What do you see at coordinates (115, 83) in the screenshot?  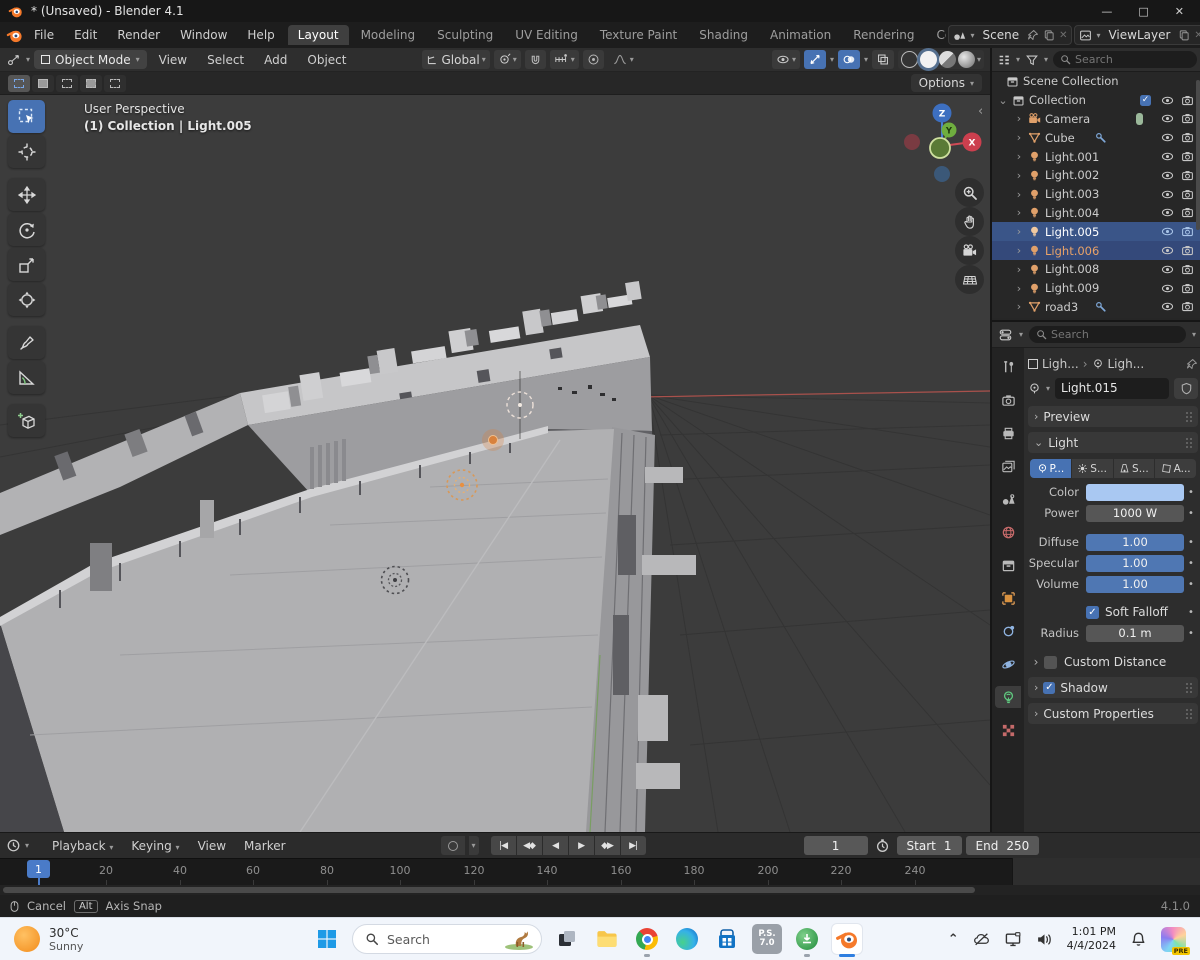 I see `select-mode-intersect-button` at bounding box center [115, 83].